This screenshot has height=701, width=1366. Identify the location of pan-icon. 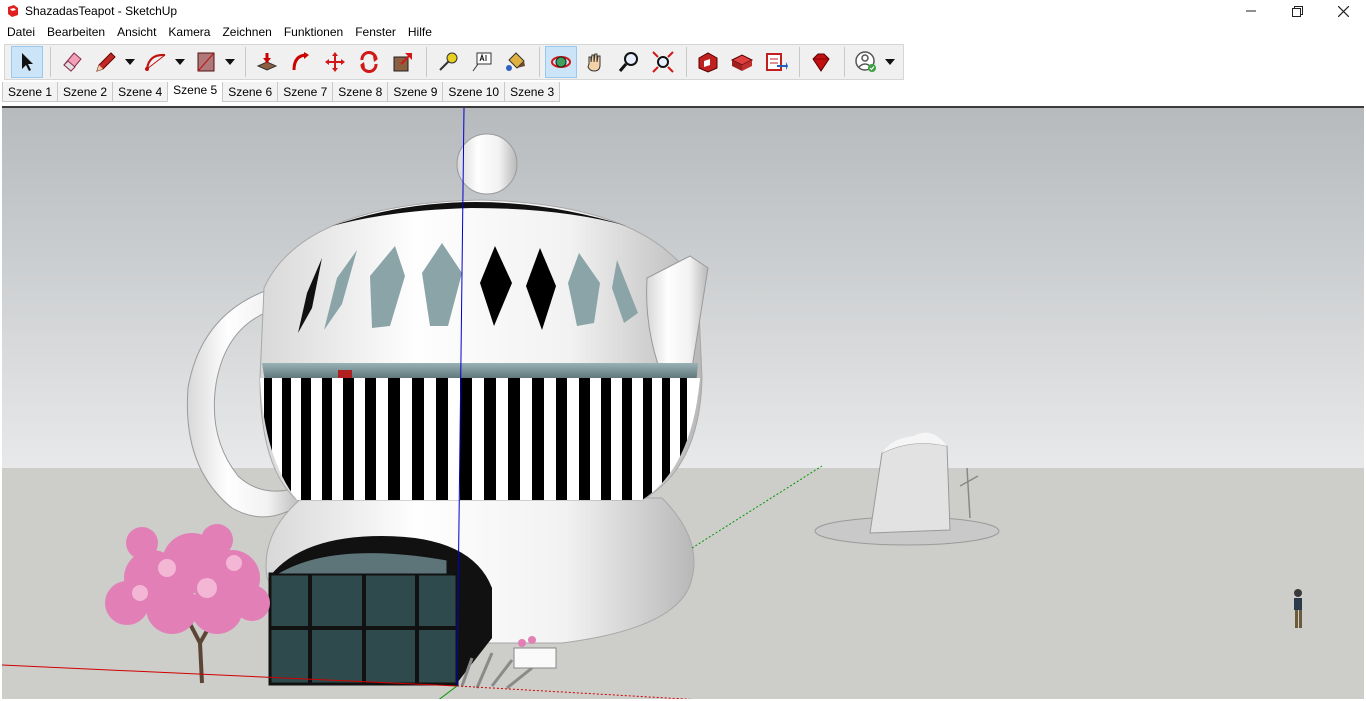
(594, 62).